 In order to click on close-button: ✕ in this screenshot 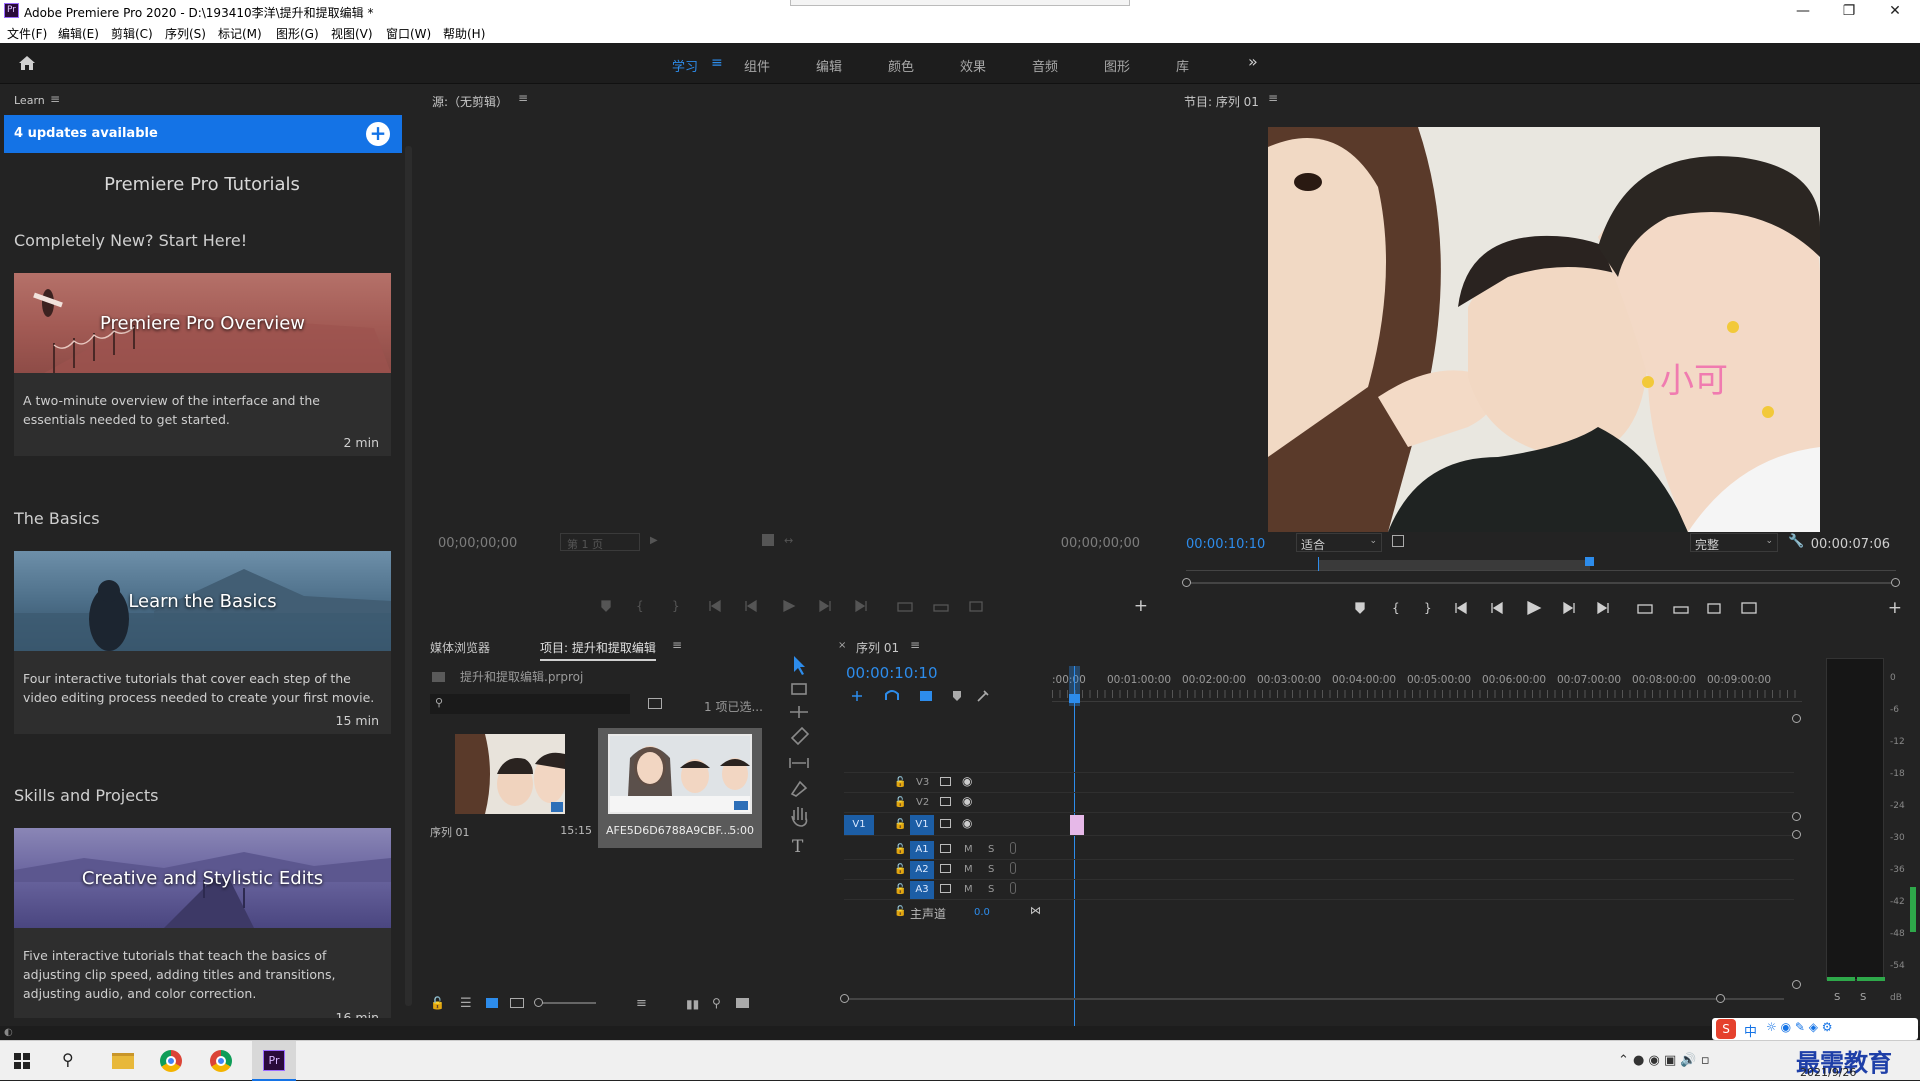, I will do `click(1895, 11)`.